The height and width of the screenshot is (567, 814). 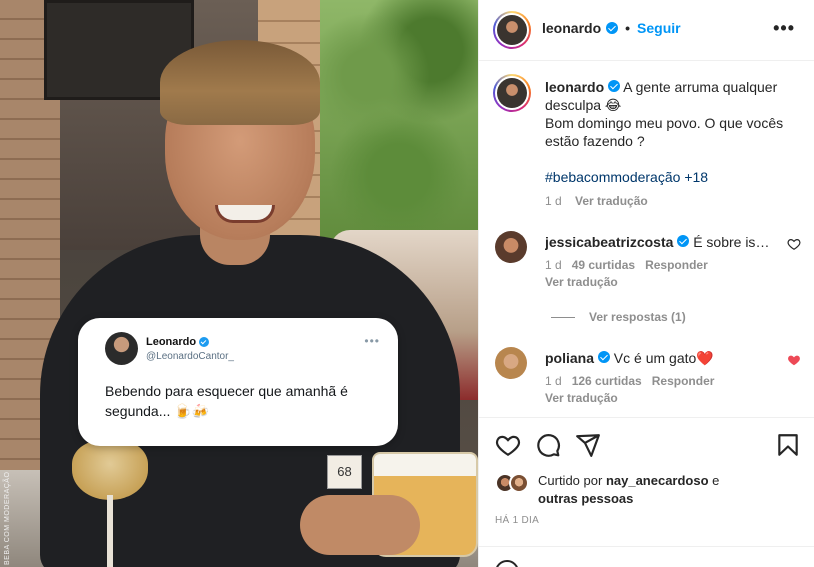 I want to click on action-bar, so click(x=646, y=445).